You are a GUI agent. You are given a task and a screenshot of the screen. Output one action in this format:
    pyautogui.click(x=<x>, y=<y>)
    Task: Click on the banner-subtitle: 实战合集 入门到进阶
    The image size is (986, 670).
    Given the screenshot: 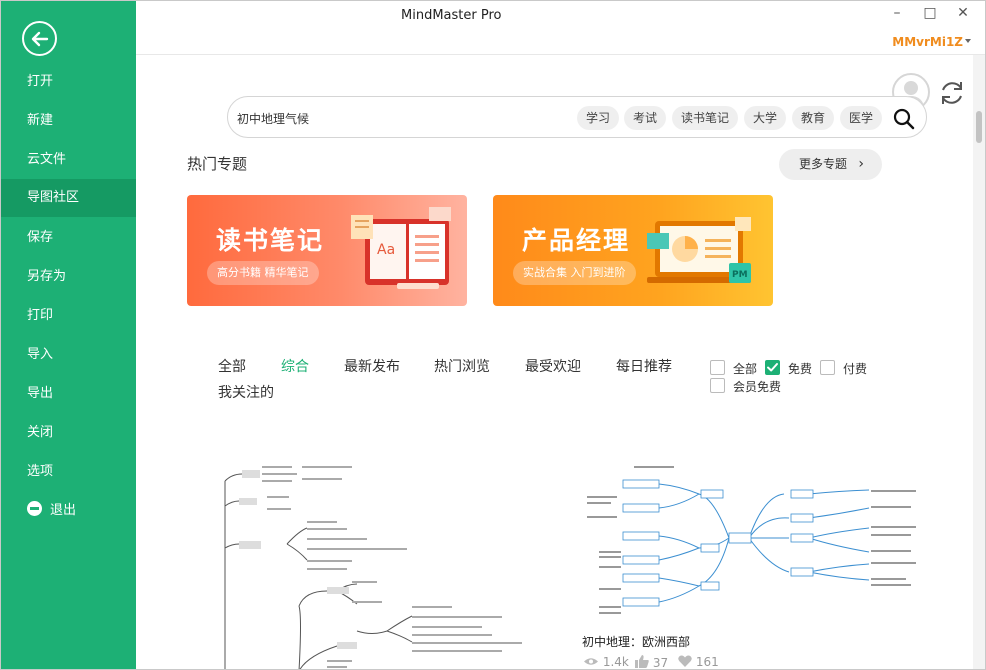 What is the action you would take?
    pyautogui.click(x=574, y=273)
    